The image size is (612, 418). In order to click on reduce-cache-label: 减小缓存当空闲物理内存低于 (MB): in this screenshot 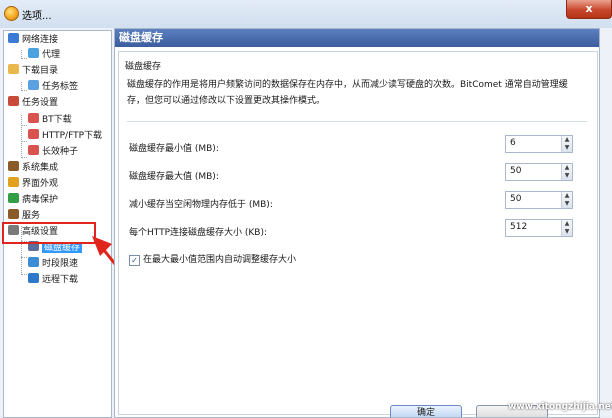, I will do `click(201, 205)`.